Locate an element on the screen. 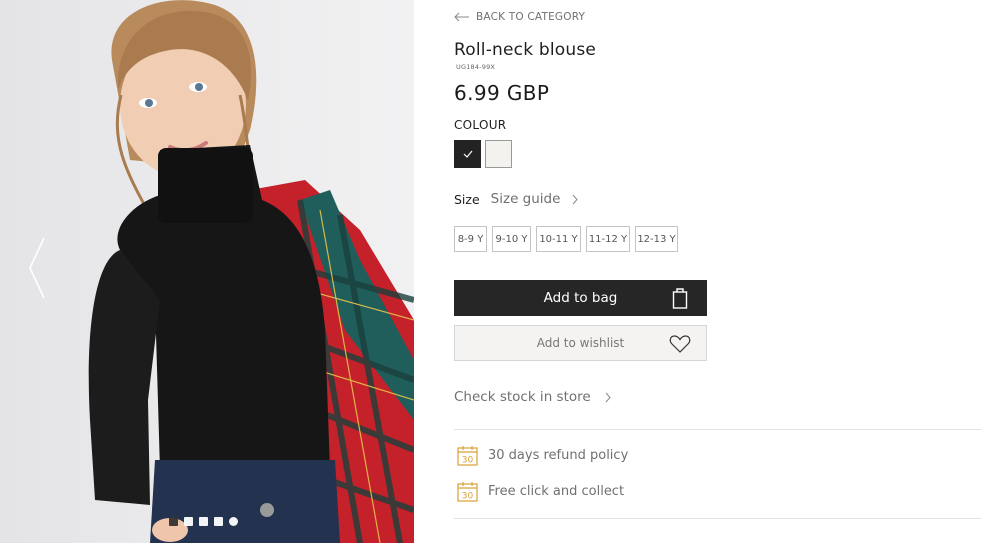 The width and height of the screenshot is (981, 543). colour-swatch-cream is located at coordinates (498, 154).